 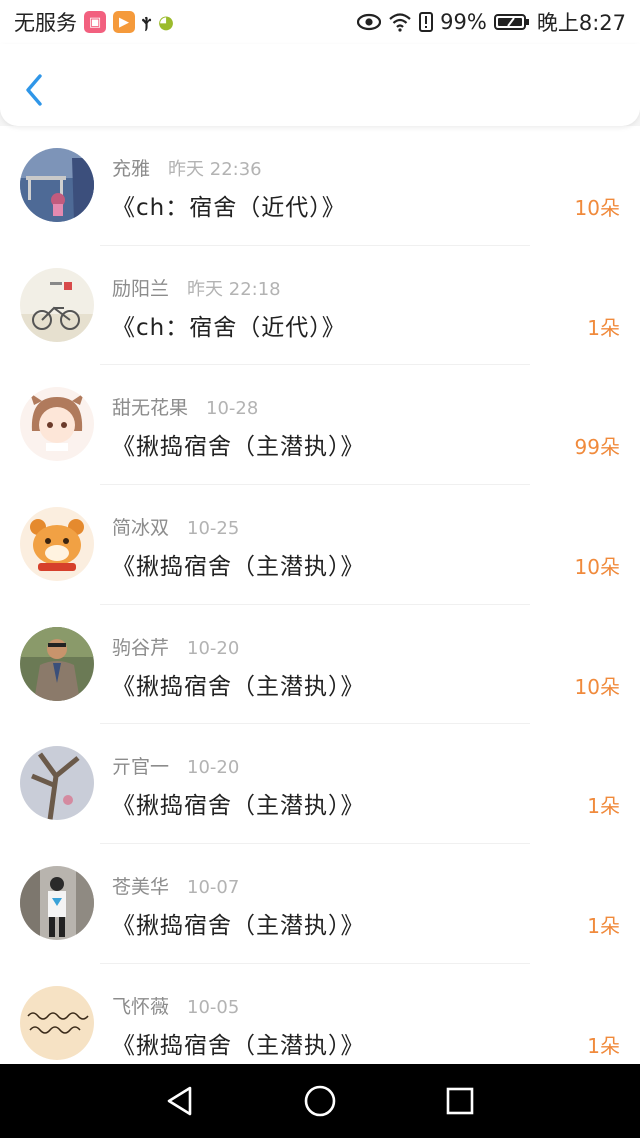 I want to click on nav-home-button, so click(x=320, y=1101).